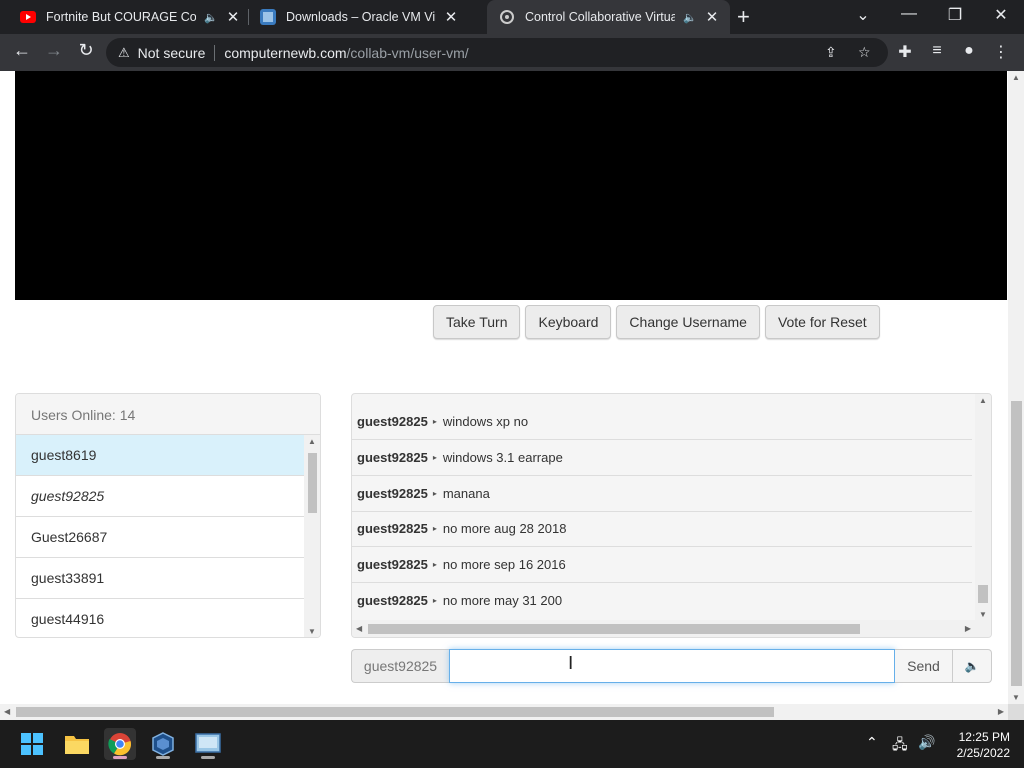 The height and width of the screenshot is (768, 1024). I want to click on share-icon: ⇪, so click(831, 52).